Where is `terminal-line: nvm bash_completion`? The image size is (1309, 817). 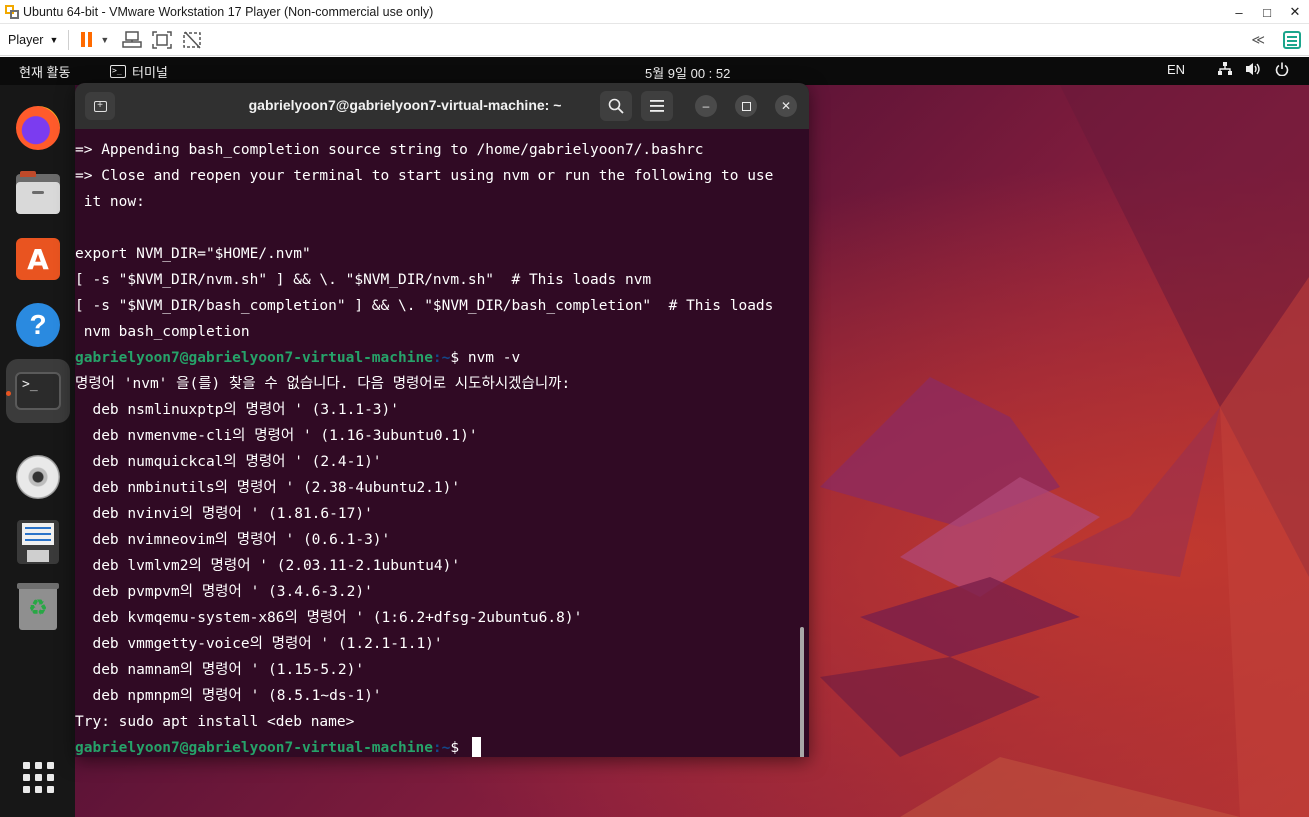 terminal-line: nvm bash_completion is located at coordinates (162, 332).